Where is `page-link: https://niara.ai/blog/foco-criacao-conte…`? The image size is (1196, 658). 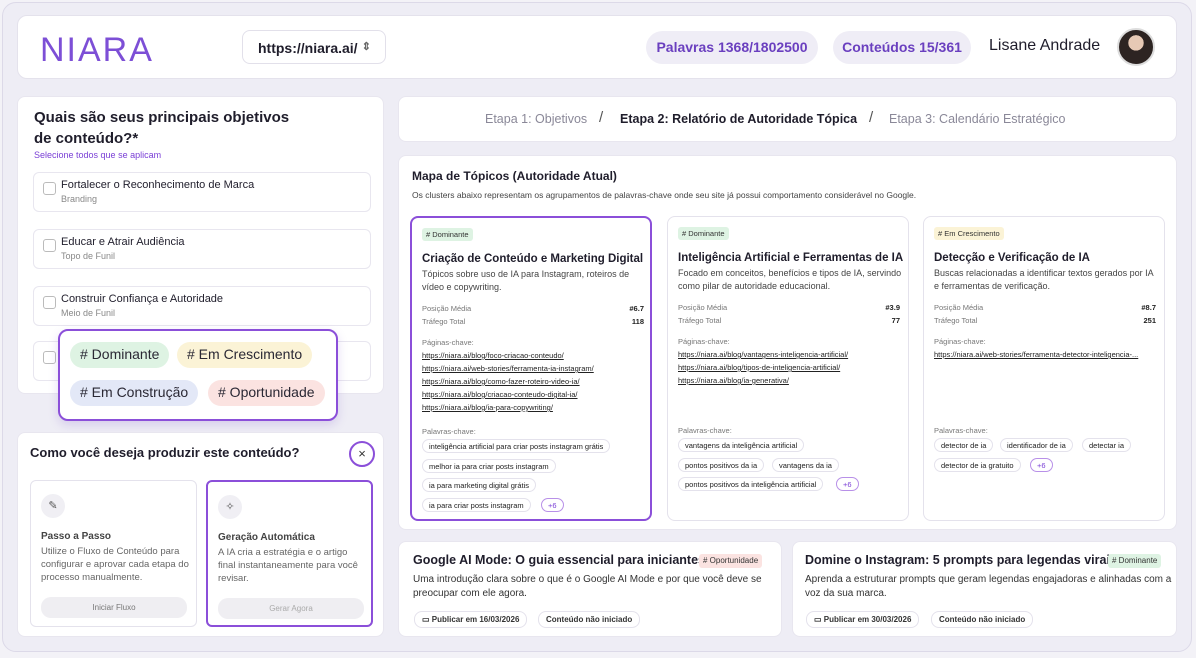
page-link: https://niara.ai/blog/foco-criacao-conte… is located at coordinates (493, 355).